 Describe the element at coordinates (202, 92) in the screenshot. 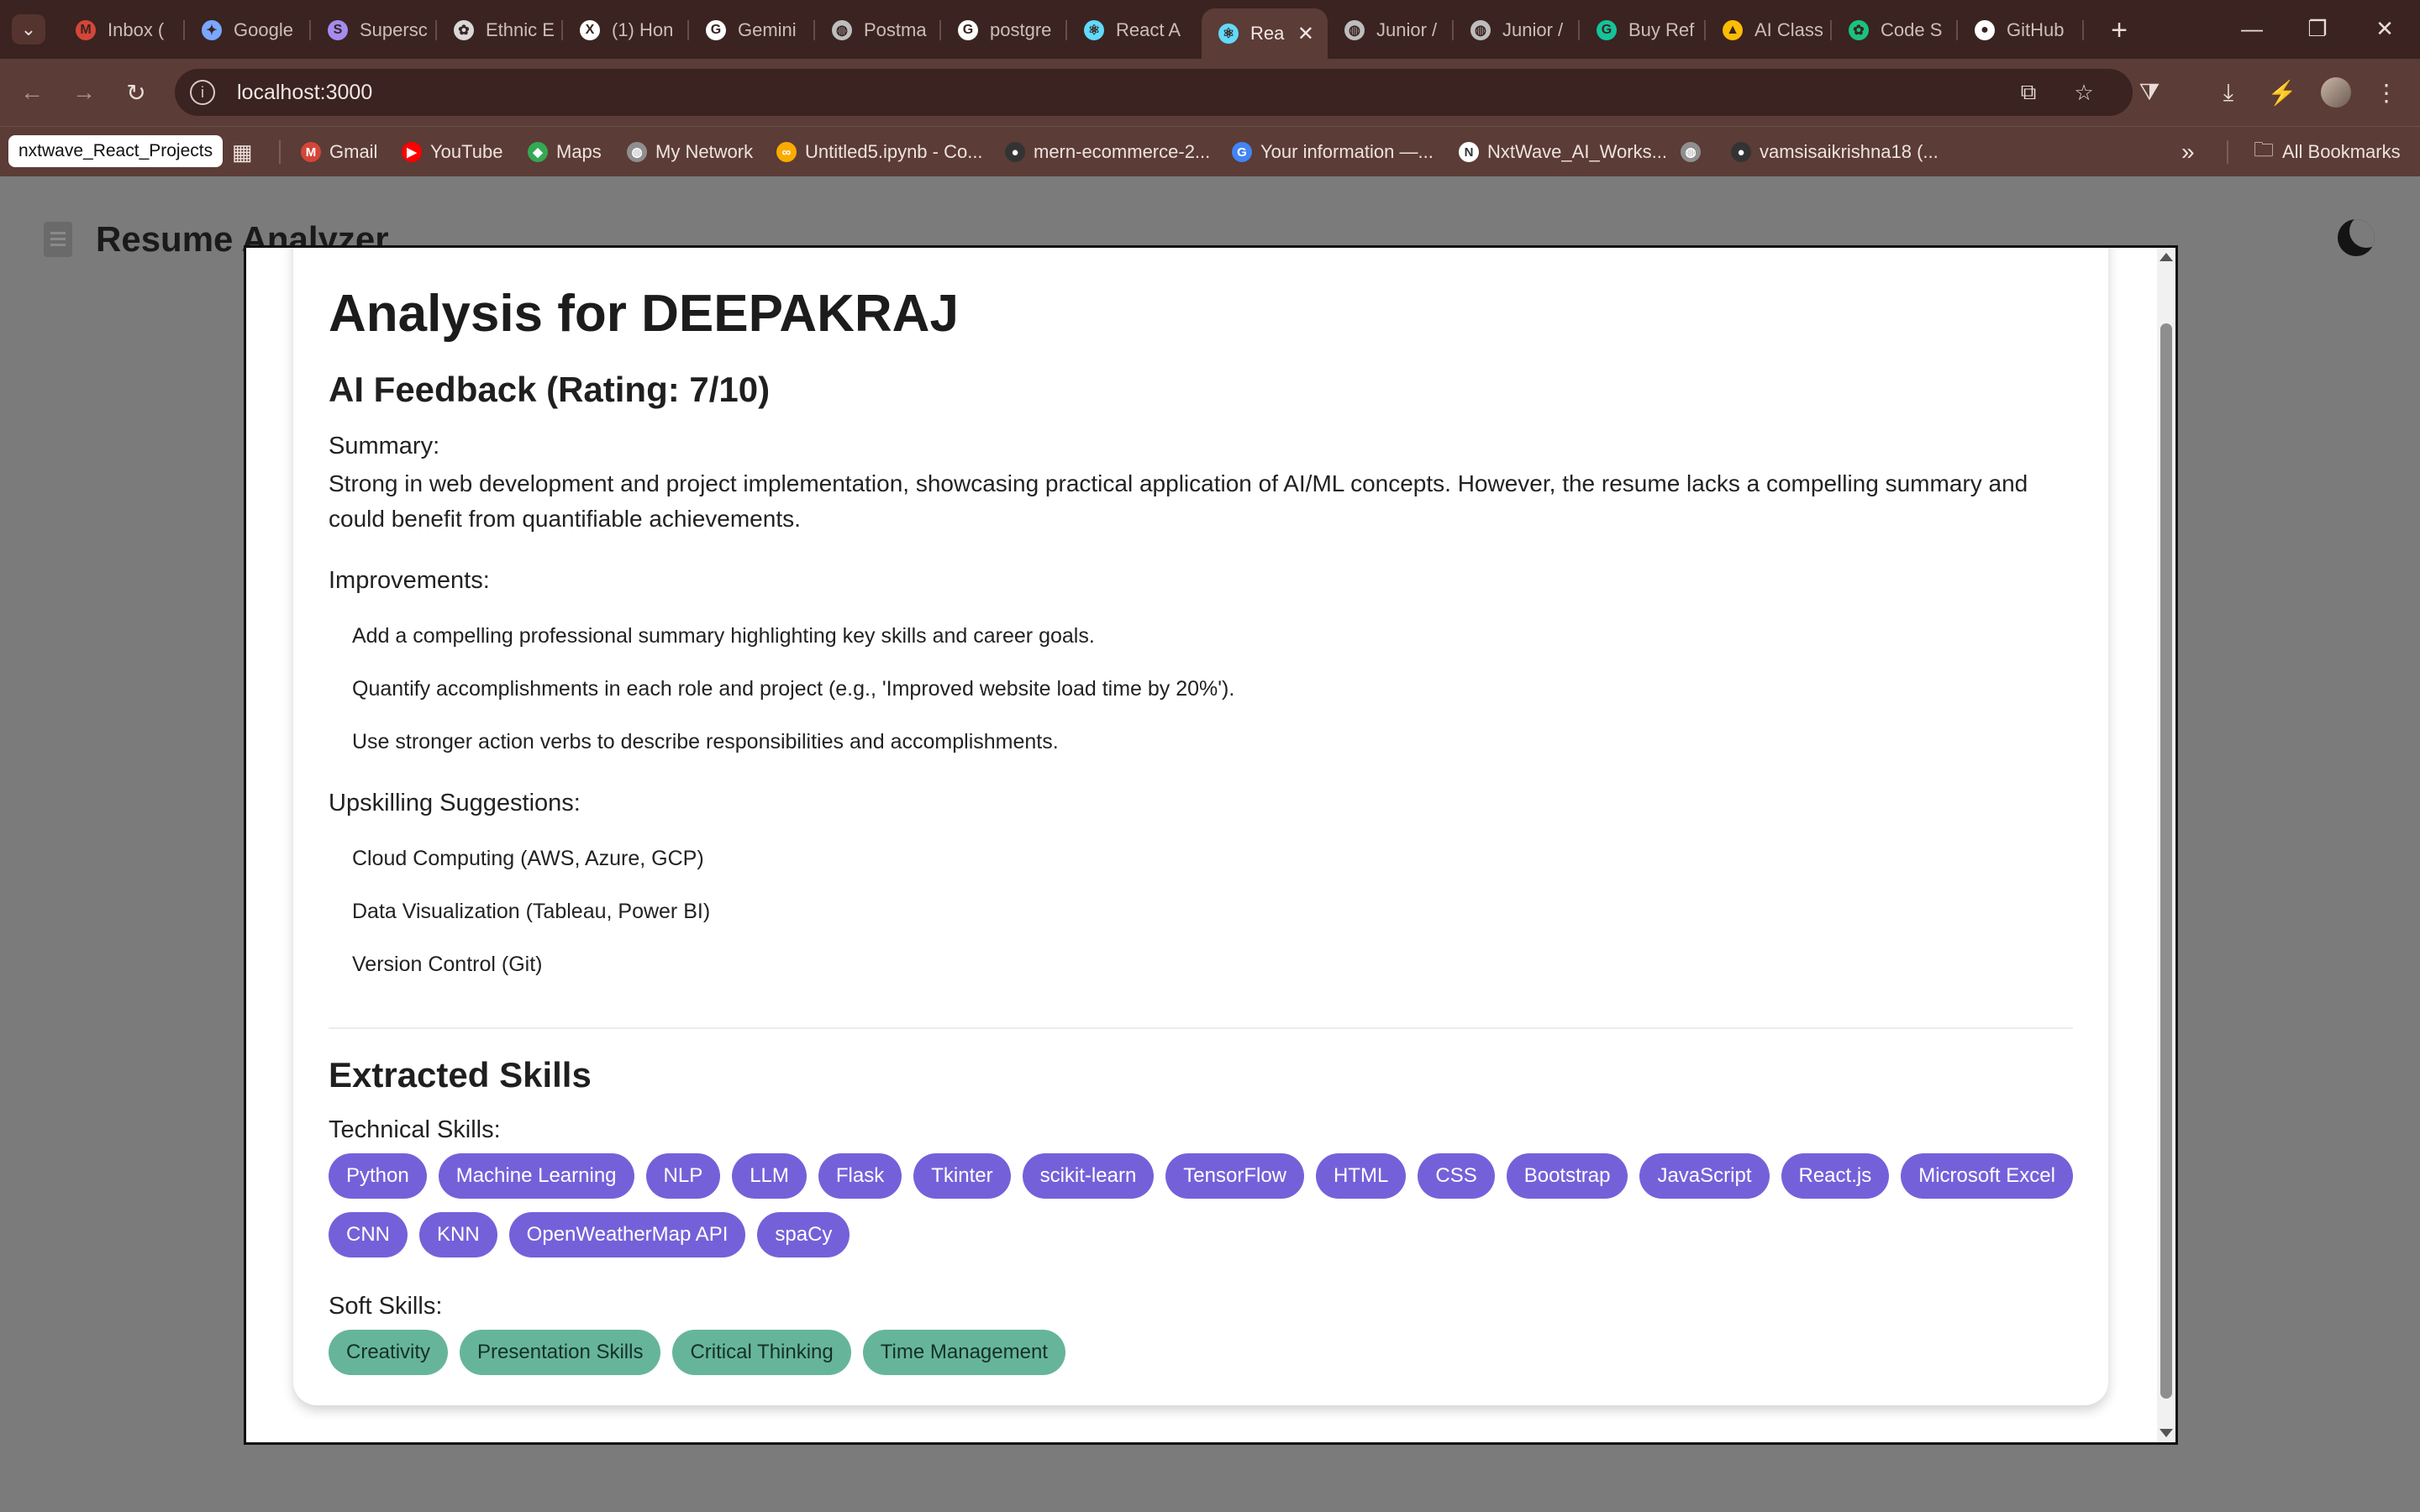

I see `site-info-icon: i` at that location.